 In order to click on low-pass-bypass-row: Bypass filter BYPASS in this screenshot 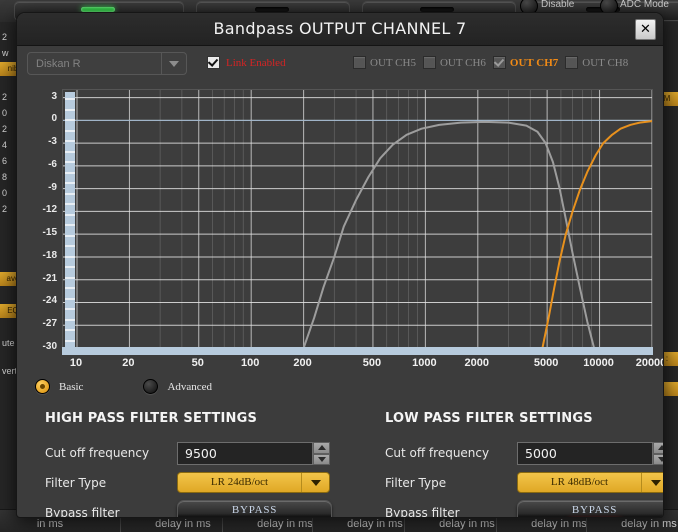, I will do `click(524, 509)`.